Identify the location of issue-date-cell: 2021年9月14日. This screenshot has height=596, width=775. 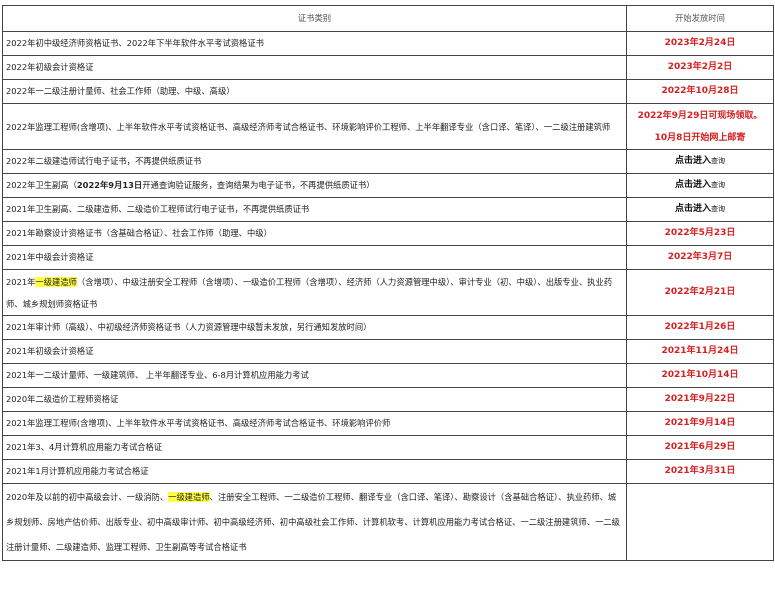
(700, 423).